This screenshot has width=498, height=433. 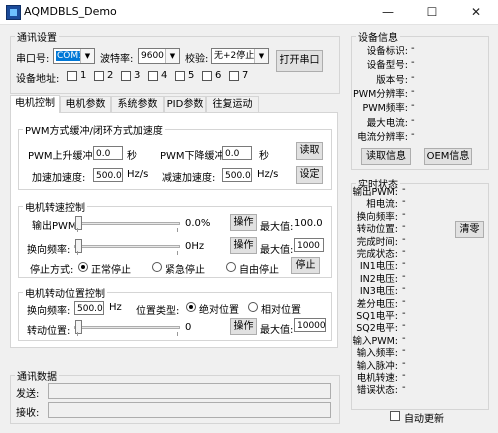 I want to click on receive-label: 接收:, so click(x=28, y=413).